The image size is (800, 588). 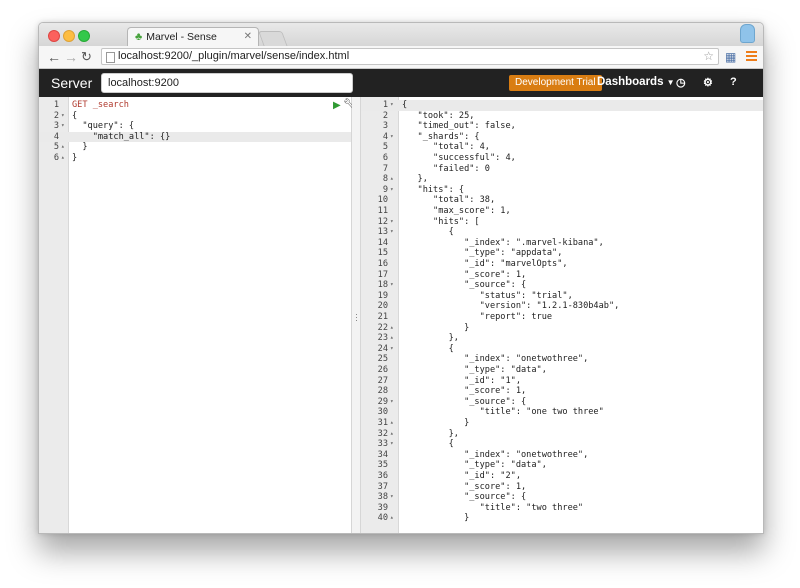 I want to click on page-icon, so click(x=110, y=57).